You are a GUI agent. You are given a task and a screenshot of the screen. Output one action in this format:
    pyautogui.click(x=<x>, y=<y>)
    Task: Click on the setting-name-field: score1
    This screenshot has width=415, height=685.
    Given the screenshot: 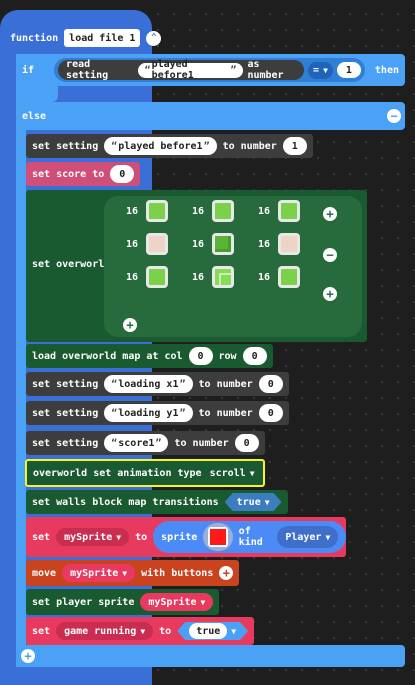 What is the action you would take?
    pyautogui.click(x=136, y=443)
    